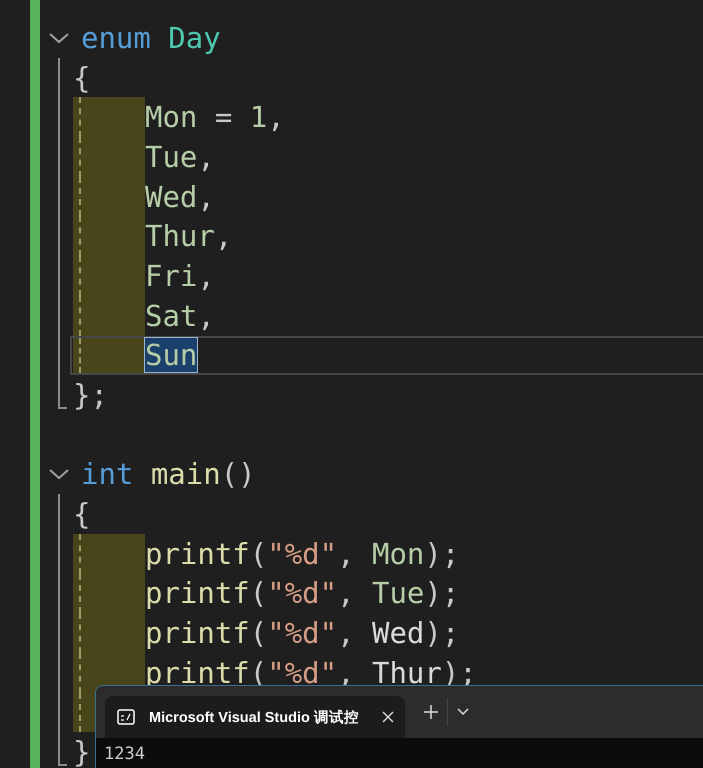 The width and height of the screenshot is (703, 768). I want to click on code-token: main, so click(185, 474).